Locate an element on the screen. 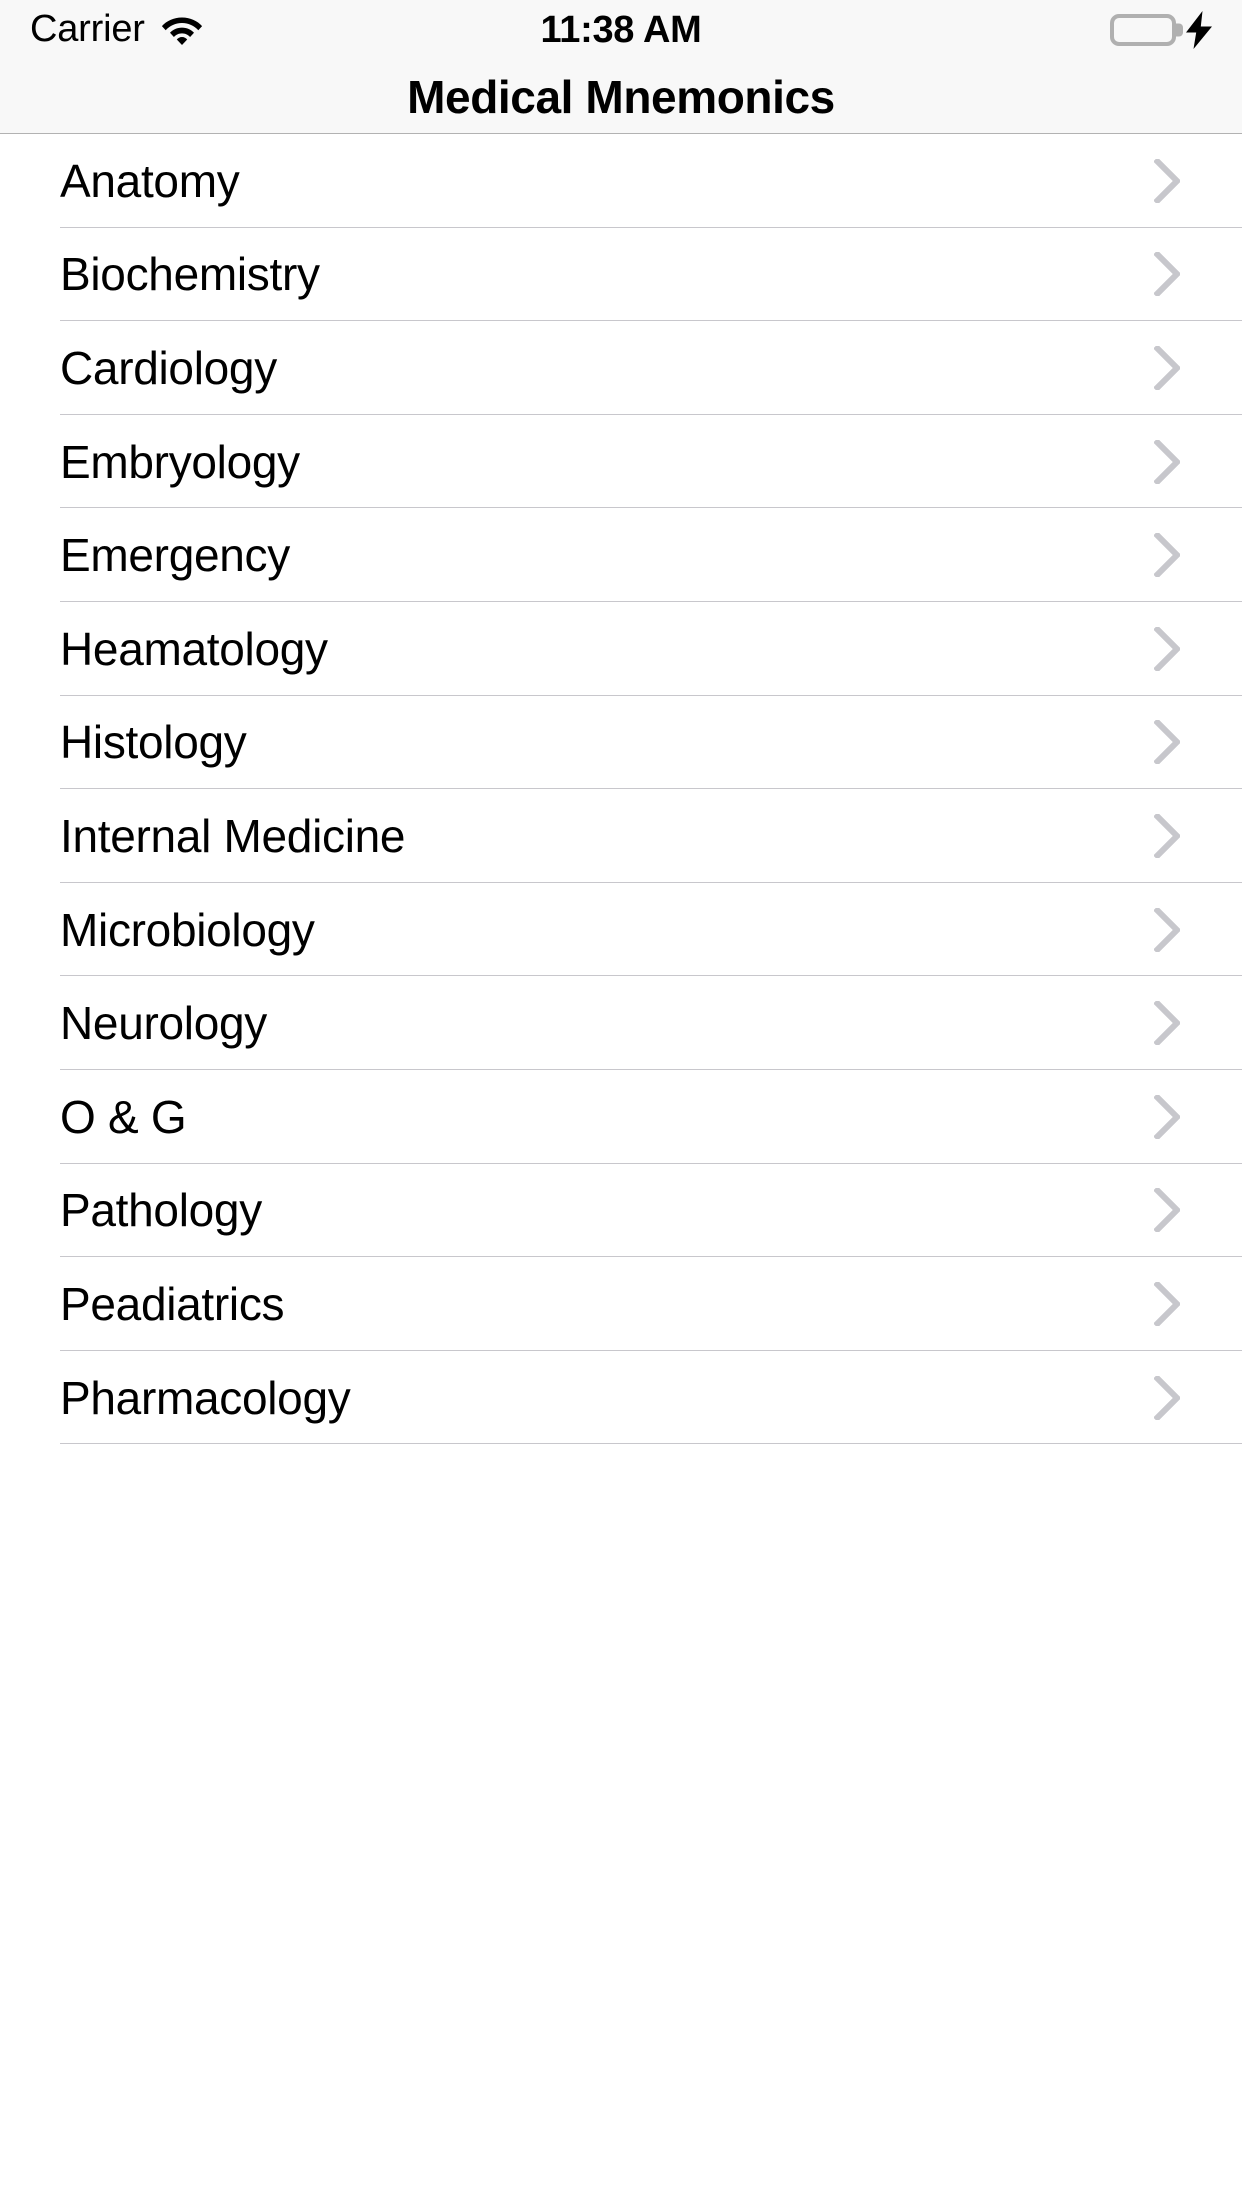 The image size is (1242, 2208). clock-label: 11:38 AM is located at coordinates (621, 29).